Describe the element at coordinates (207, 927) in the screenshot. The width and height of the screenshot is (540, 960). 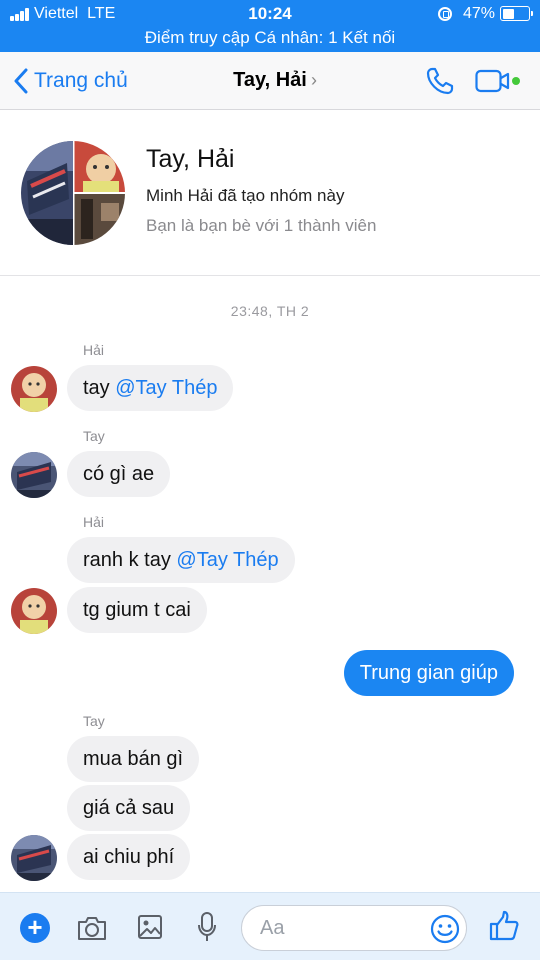
I see `microphone-icon` at that location.